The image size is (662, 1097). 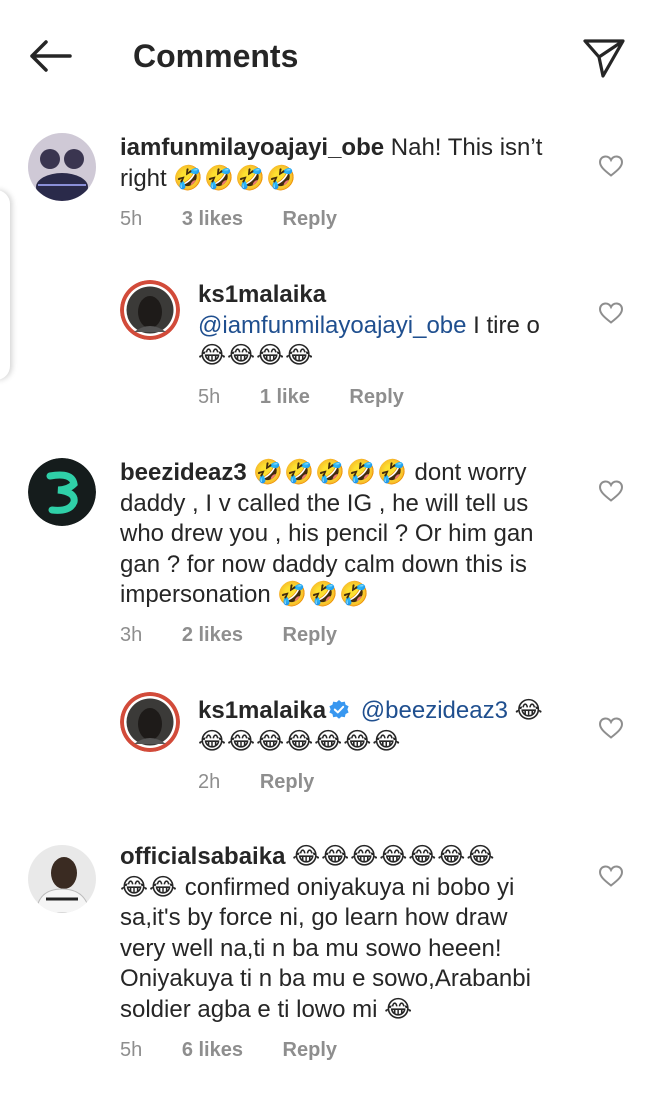 What do you see at coordinates (466, 147) in the screenshot?
I see `comment-body: Nah! This isn’t` at bounding box center [466, 147].